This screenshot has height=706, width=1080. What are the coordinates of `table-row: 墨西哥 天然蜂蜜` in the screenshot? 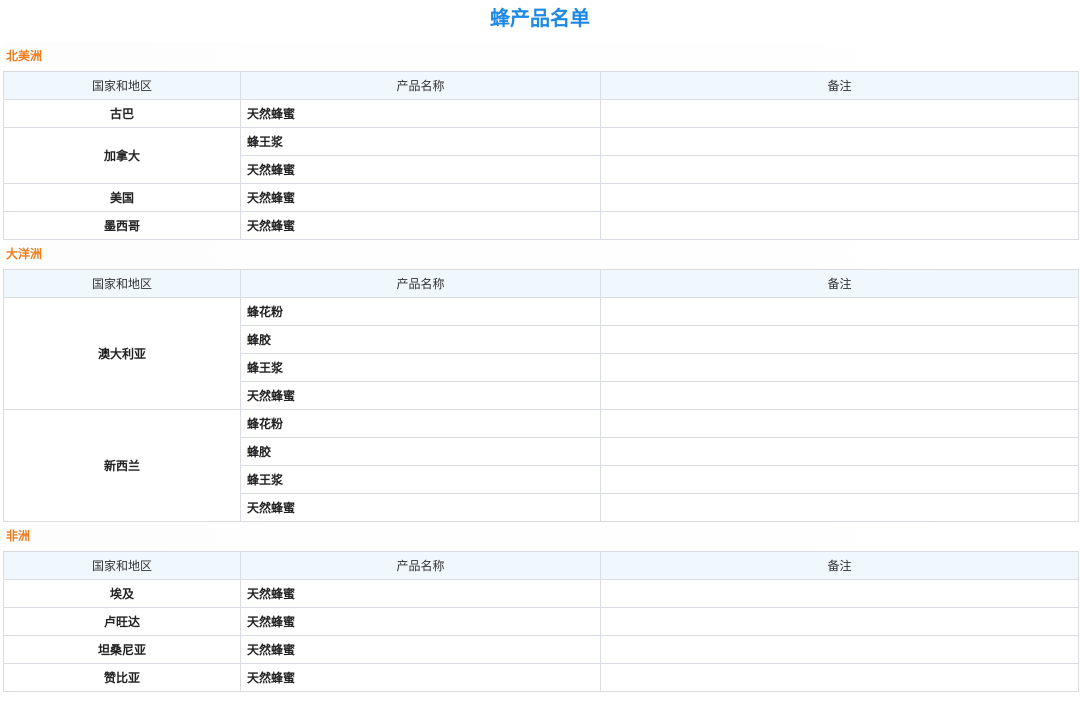 It's located at (541, 225).